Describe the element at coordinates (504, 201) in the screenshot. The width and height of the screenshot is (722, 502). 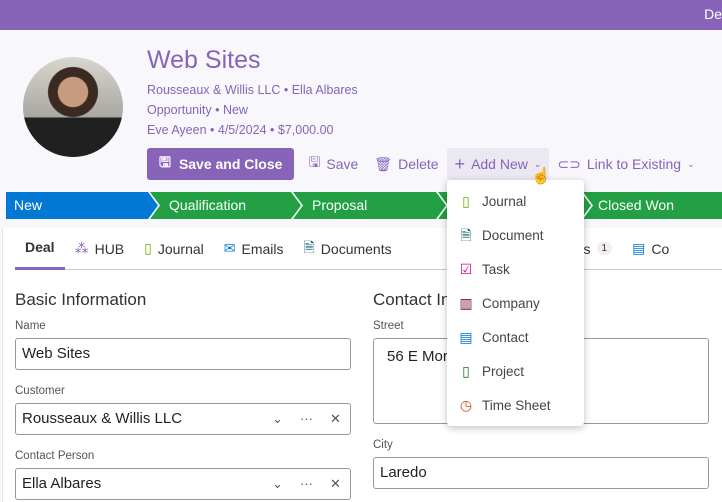
I see `menu-item-label: Journal` at that location.